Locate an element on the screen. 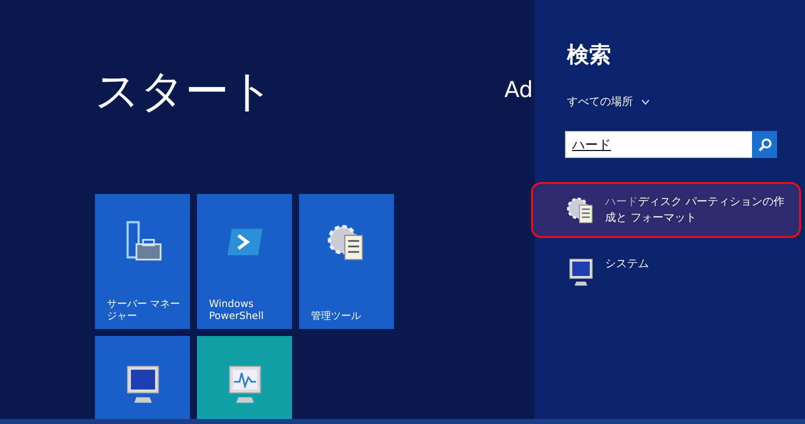 Image resolution: width=805 pixels, height=424 pixels. search-icon is located at coordinates (765, 145).